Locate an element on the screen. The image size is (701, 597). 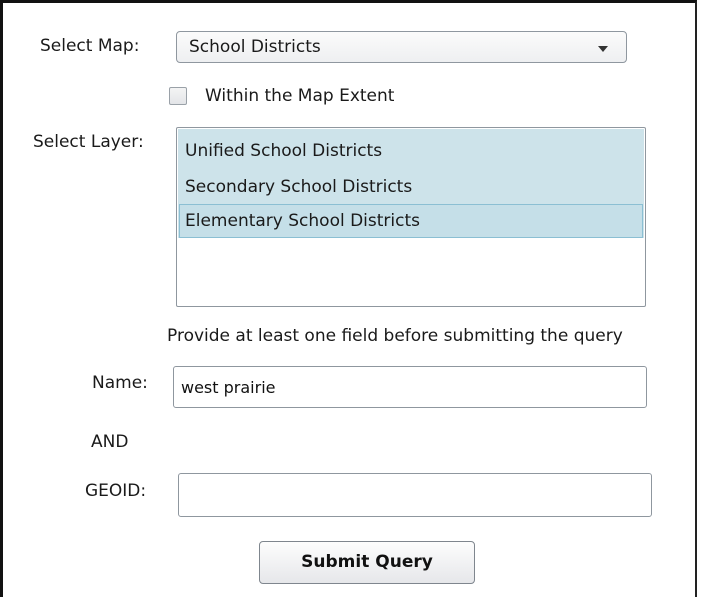
within-map-extent-label: Within the Map Extent is located at coordinates (299, 96).